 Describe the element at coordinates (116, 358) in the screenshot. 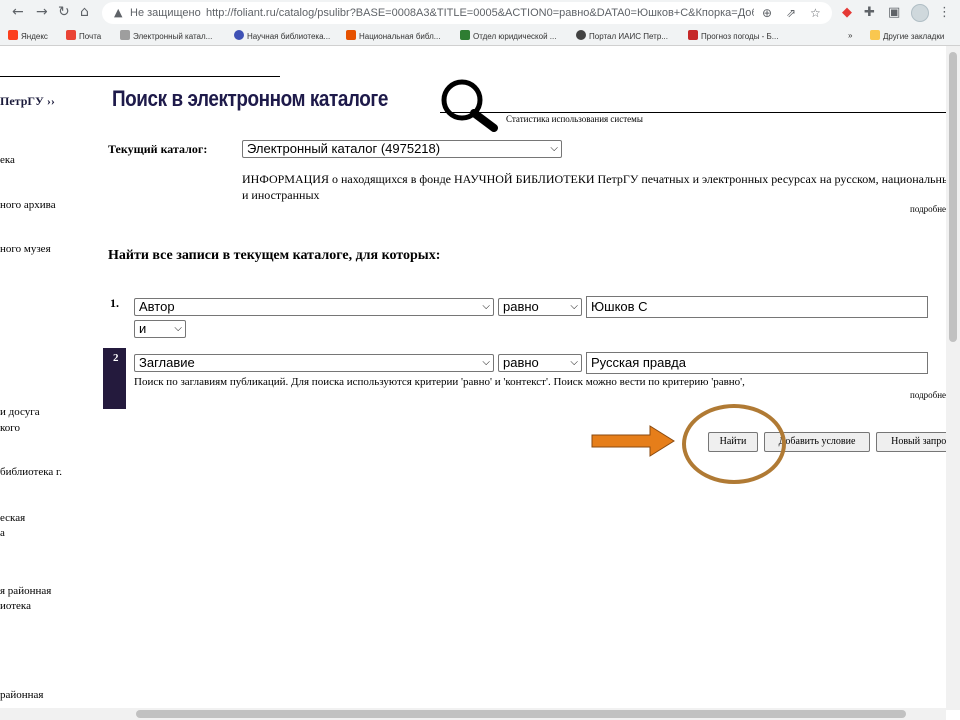

I see `row-number: 2` at that location.